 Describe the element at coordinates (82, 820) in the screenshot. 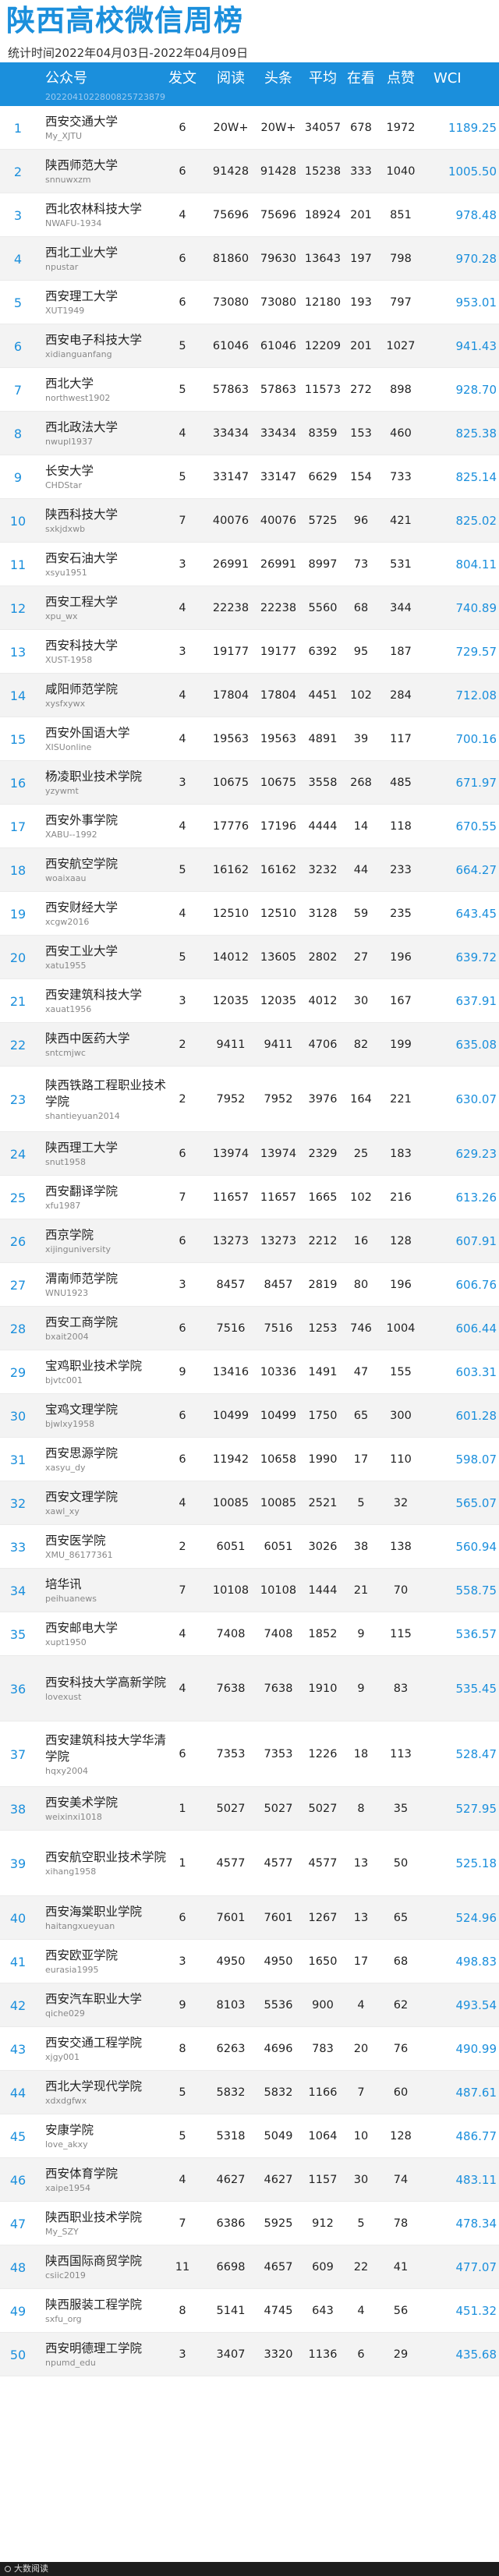

I see `account-name: 西安外事学院` at that location.